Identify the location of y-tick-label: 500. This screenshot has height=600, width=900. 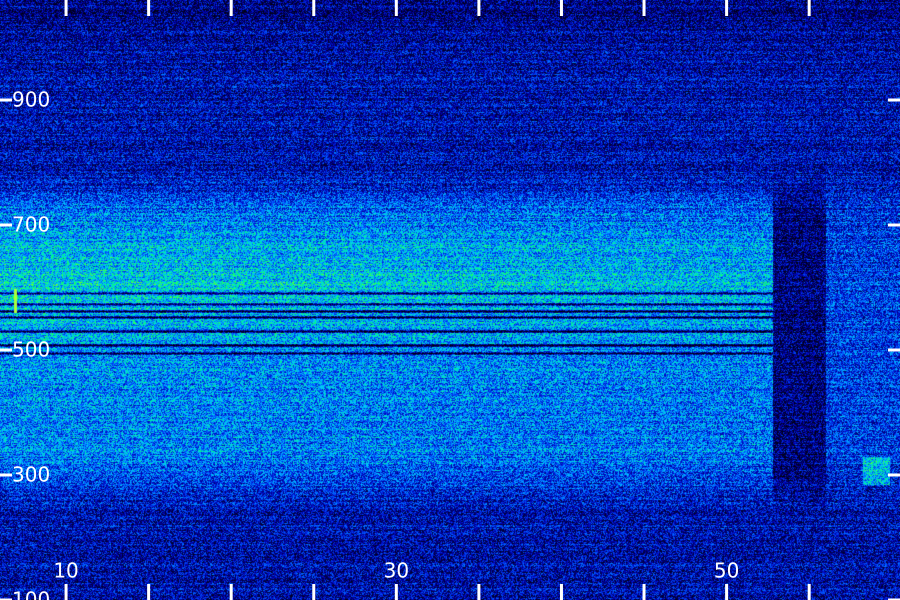
(31, 350).